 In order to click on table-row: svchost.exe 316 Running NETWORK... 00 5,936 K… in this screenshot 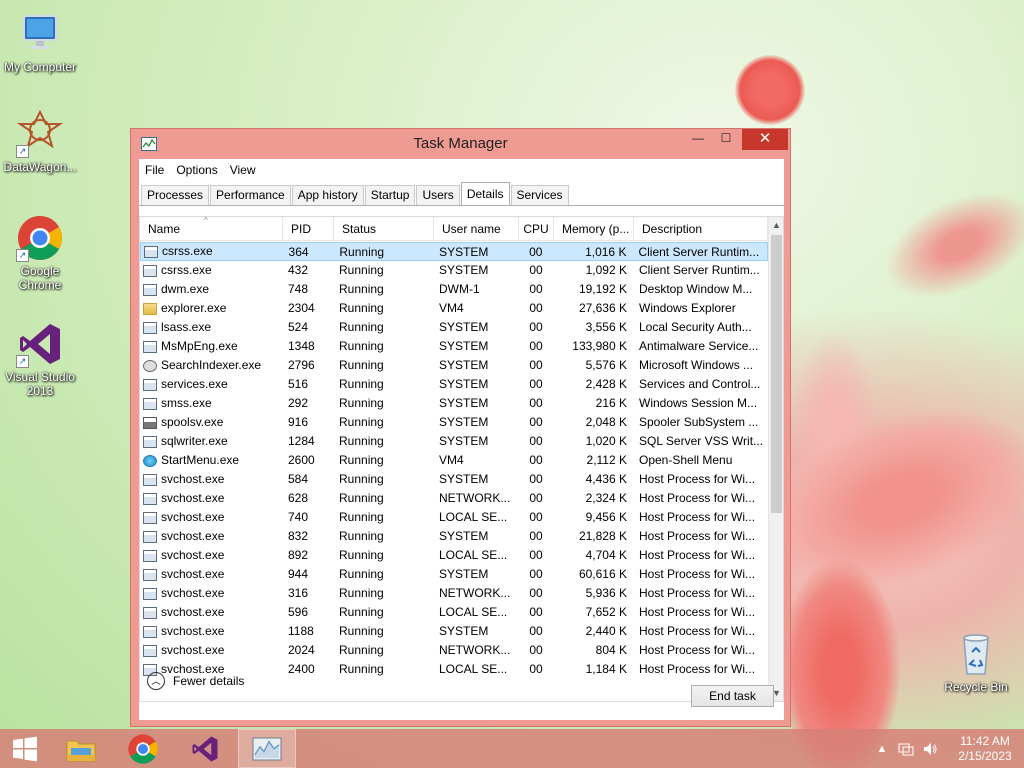, I will do `click(454, 593)`.